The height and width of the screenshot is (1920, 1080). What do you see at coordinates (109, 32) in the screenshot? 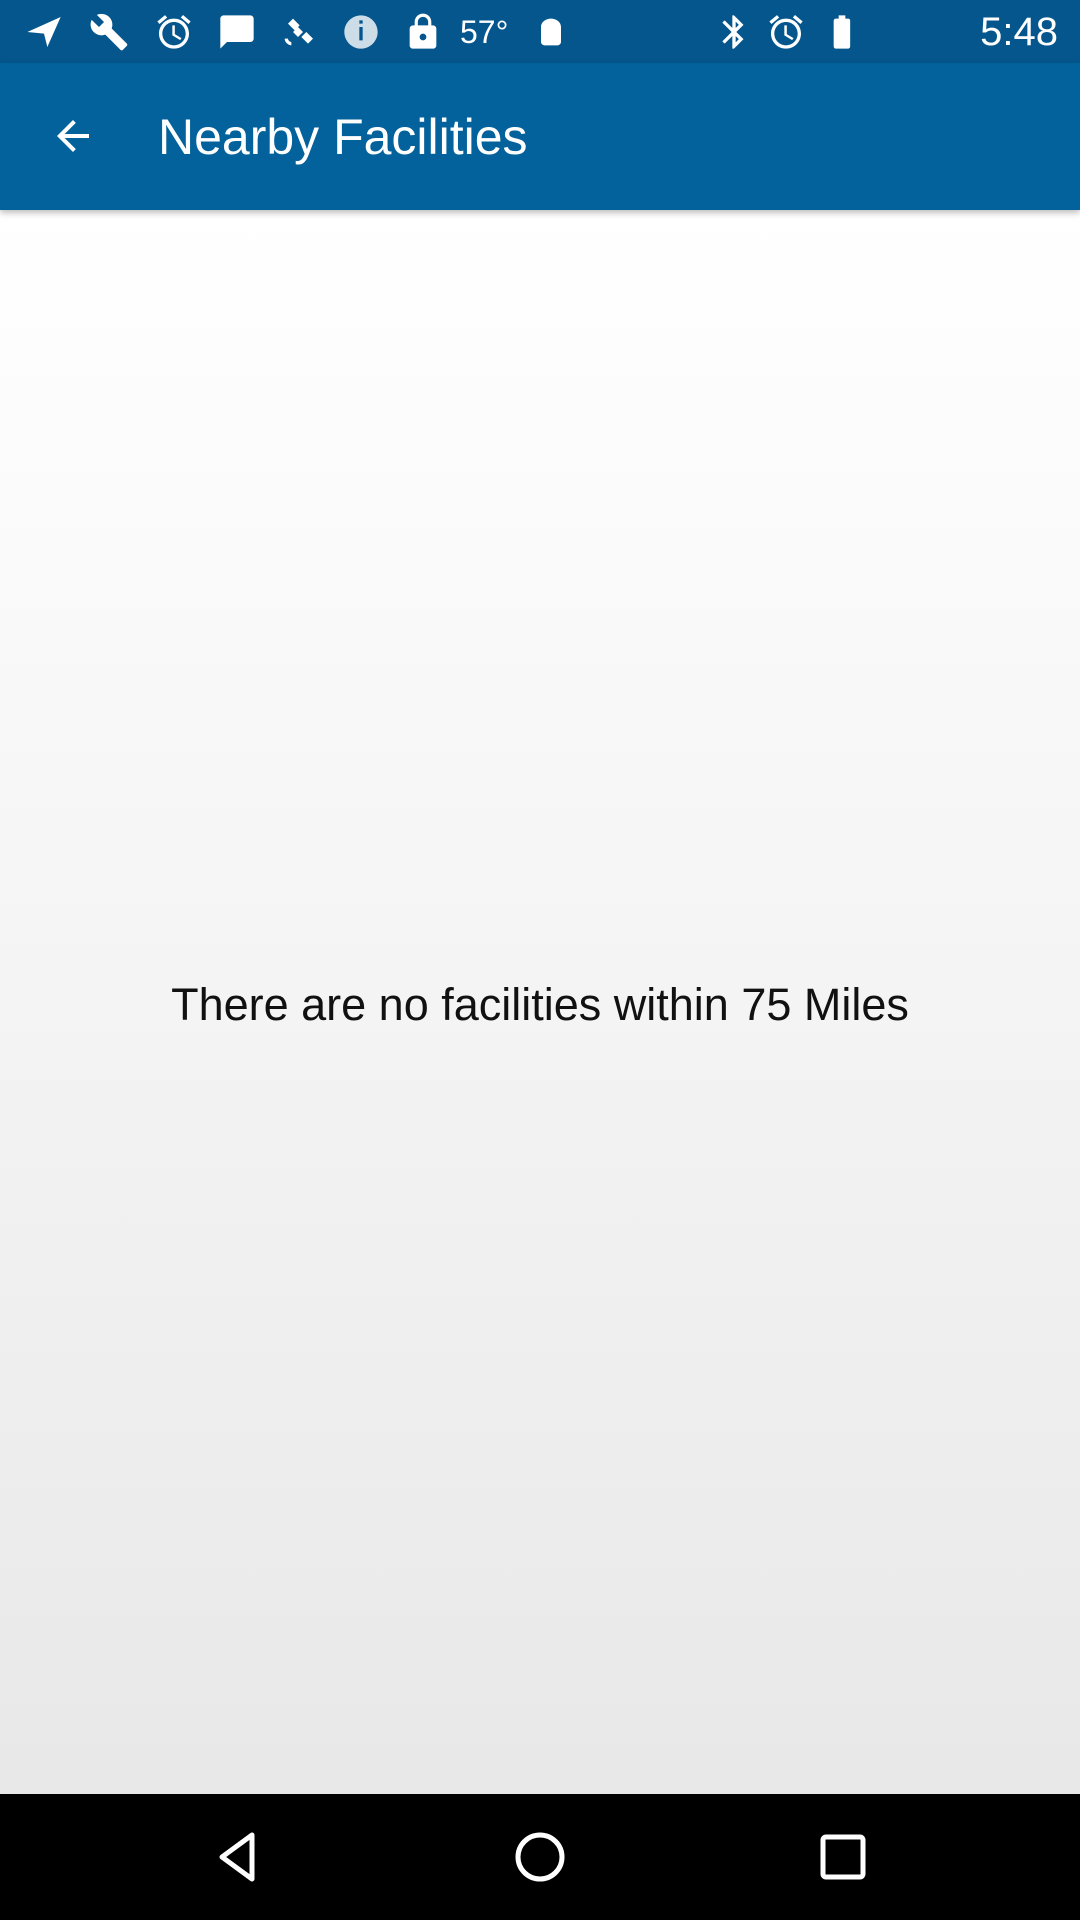
I see `wrench-icon` at bounding box center [109, 32].